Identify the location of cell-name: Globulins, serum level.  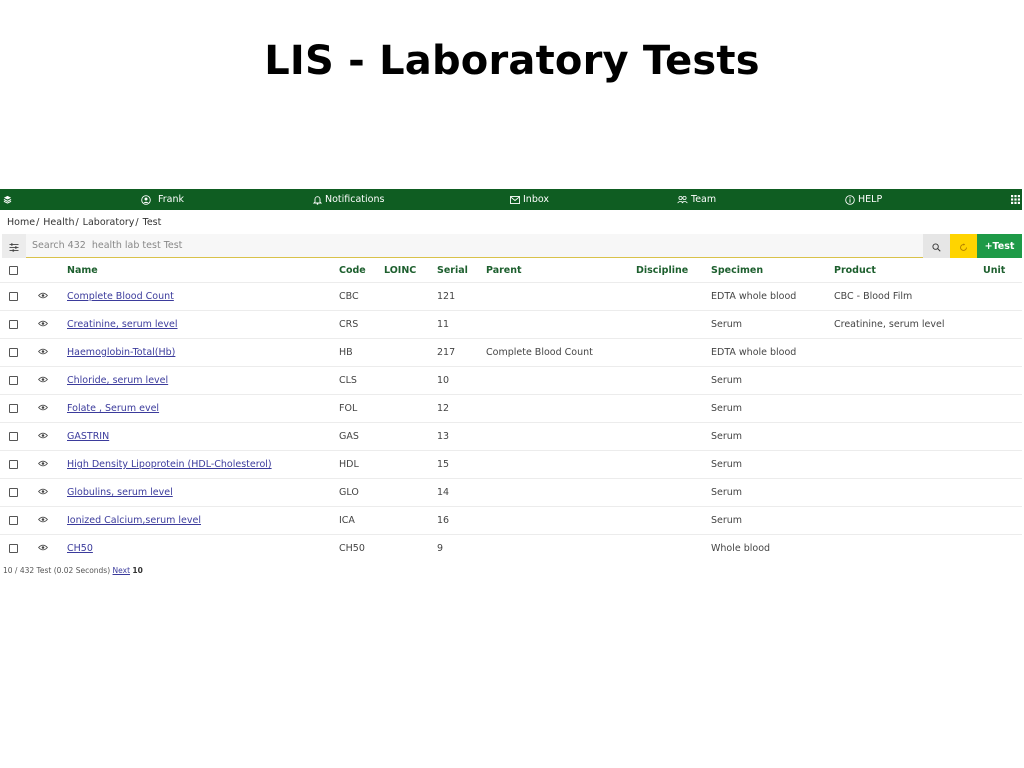
(203, 492).